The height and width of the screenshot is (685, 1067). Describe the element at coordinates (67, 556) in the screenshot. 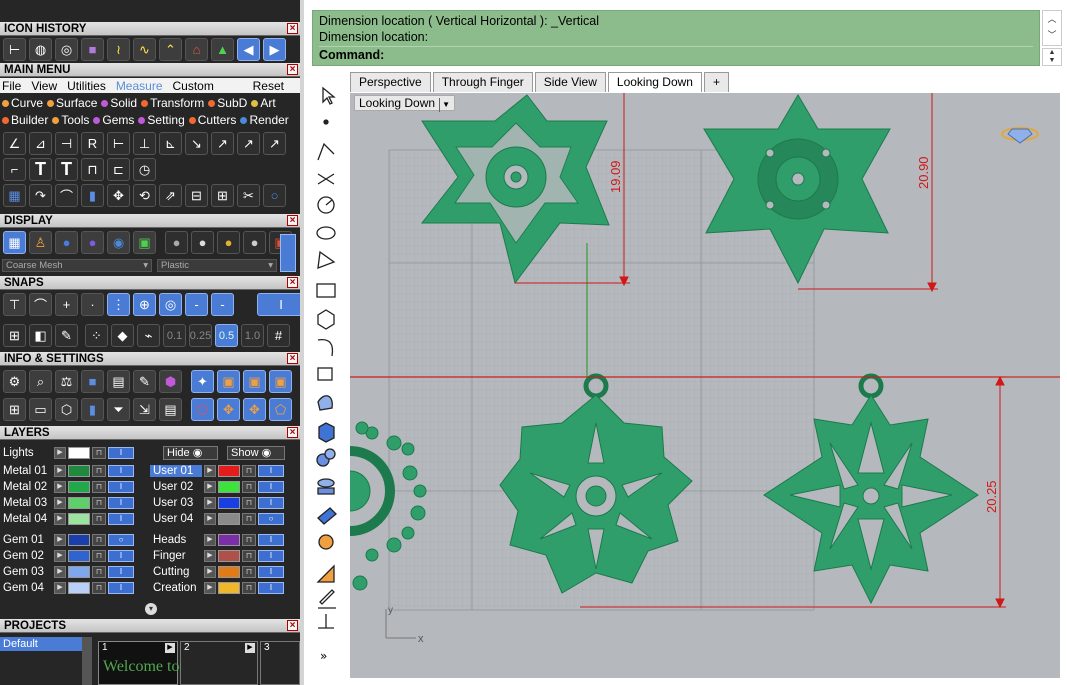

I see `layer-row: Gem 02 ▶ ⊓ I` at that location.